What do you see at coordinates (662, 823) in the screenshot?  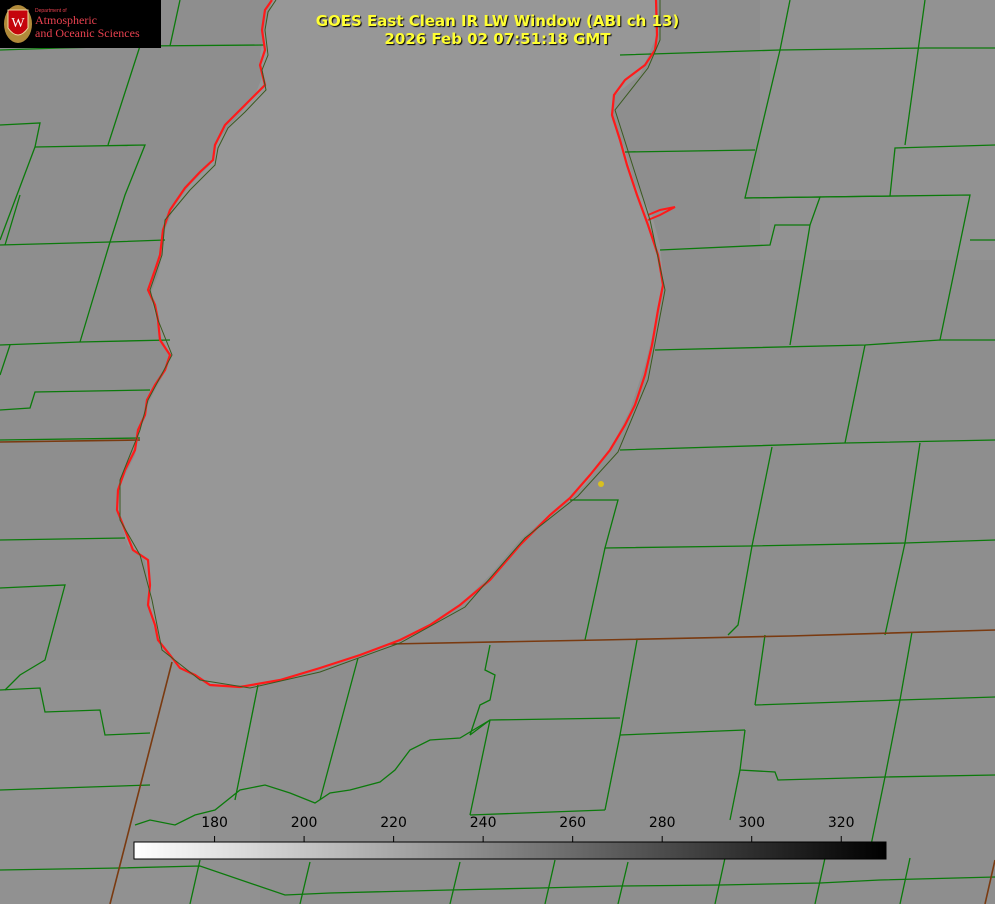 I see `colorbar-tick-label: 280` at bounding box center [662, 823].